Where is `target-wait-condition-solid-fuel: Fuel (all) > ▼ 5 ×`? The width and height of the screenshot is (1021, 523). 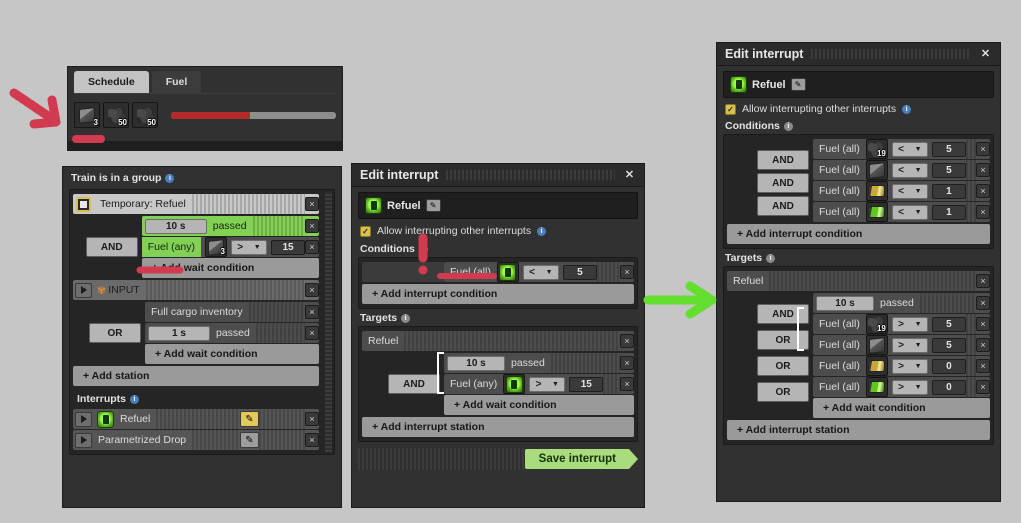 target-wait-condition-solid-fuel: Fuel (all) > ▼ 5 × is located at coordinates (901, 345).